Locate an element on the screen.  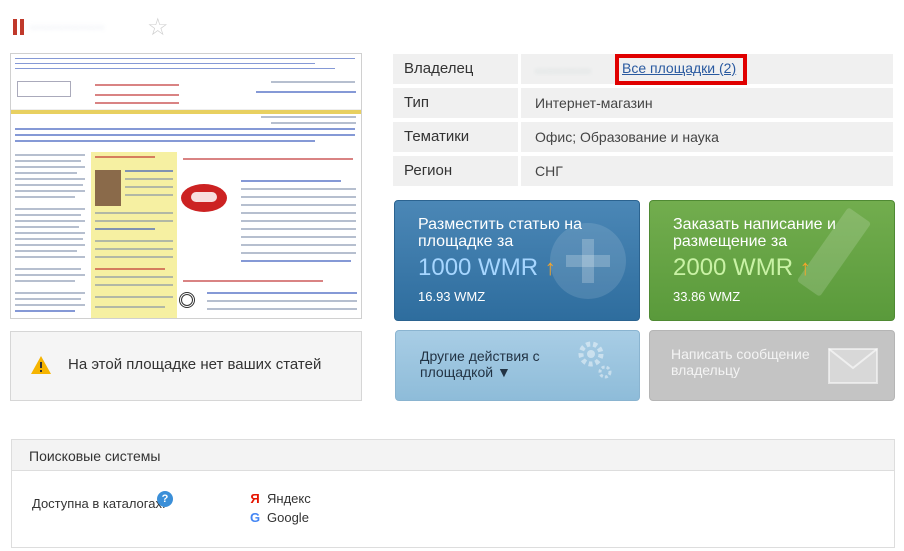
warning-icon is located at coordinates (41, 365).